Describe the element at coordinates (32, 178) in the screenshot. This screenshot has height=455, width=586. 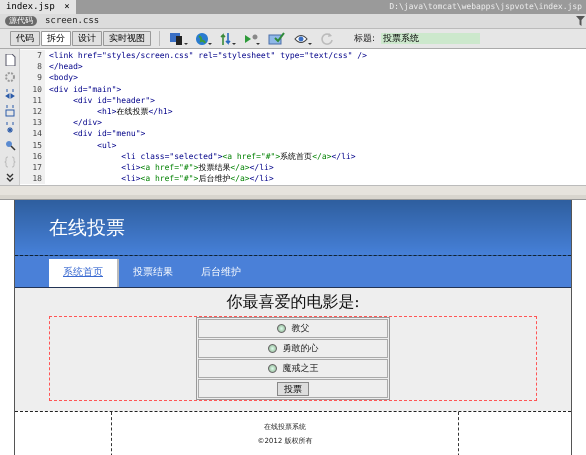
I see `line-number: 18` at that location.